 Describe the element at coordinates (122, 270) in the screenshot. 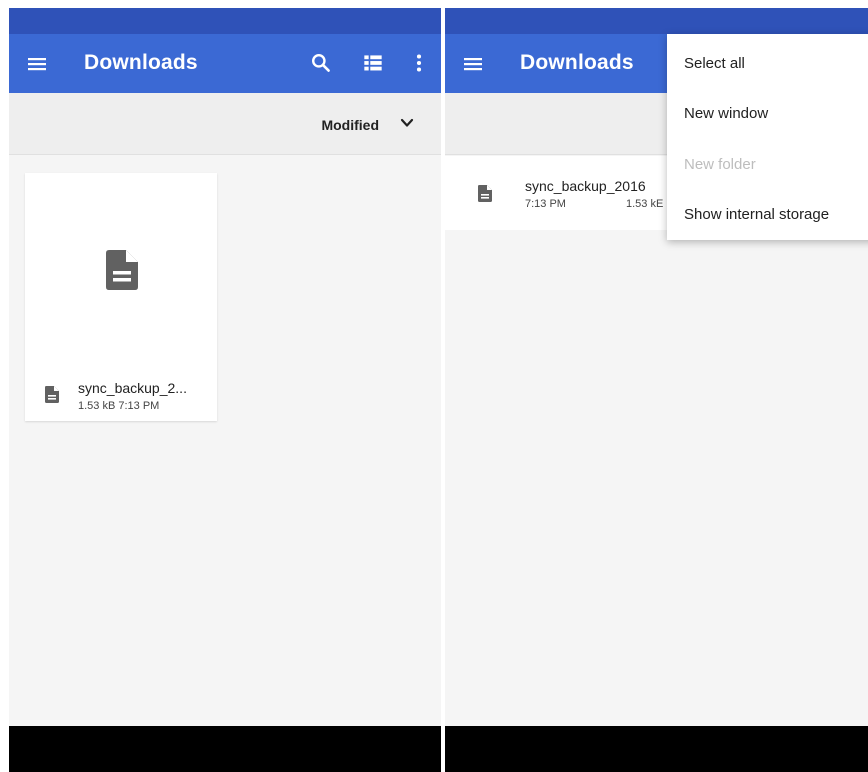

I see `document-thumbnail-icon` at that location.